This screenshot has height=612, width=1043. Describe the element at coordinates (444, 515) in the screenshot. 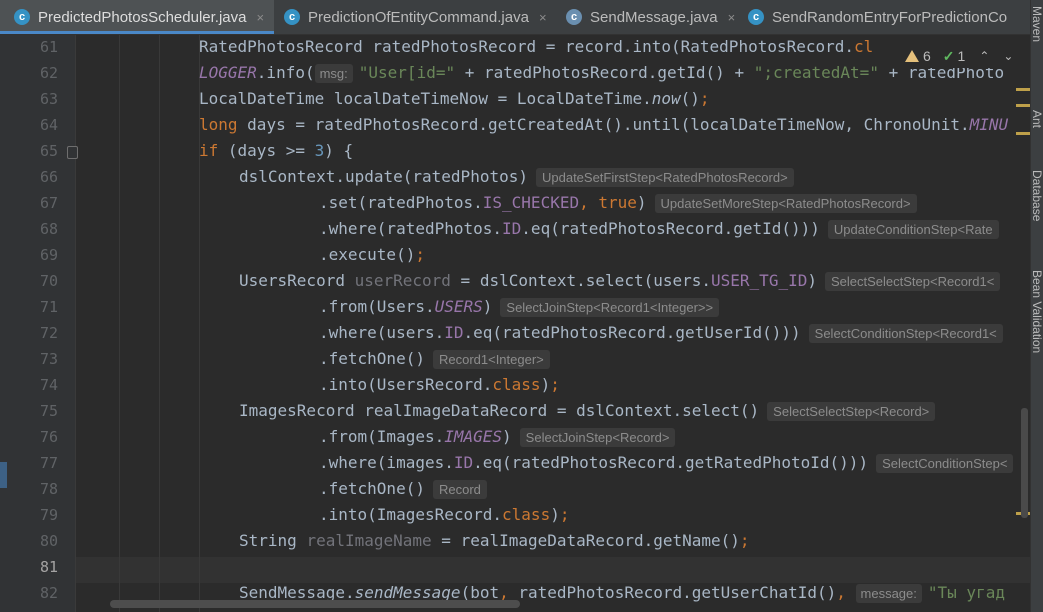

I see `code-line: .into(ImagesRecord.class);` at that location.